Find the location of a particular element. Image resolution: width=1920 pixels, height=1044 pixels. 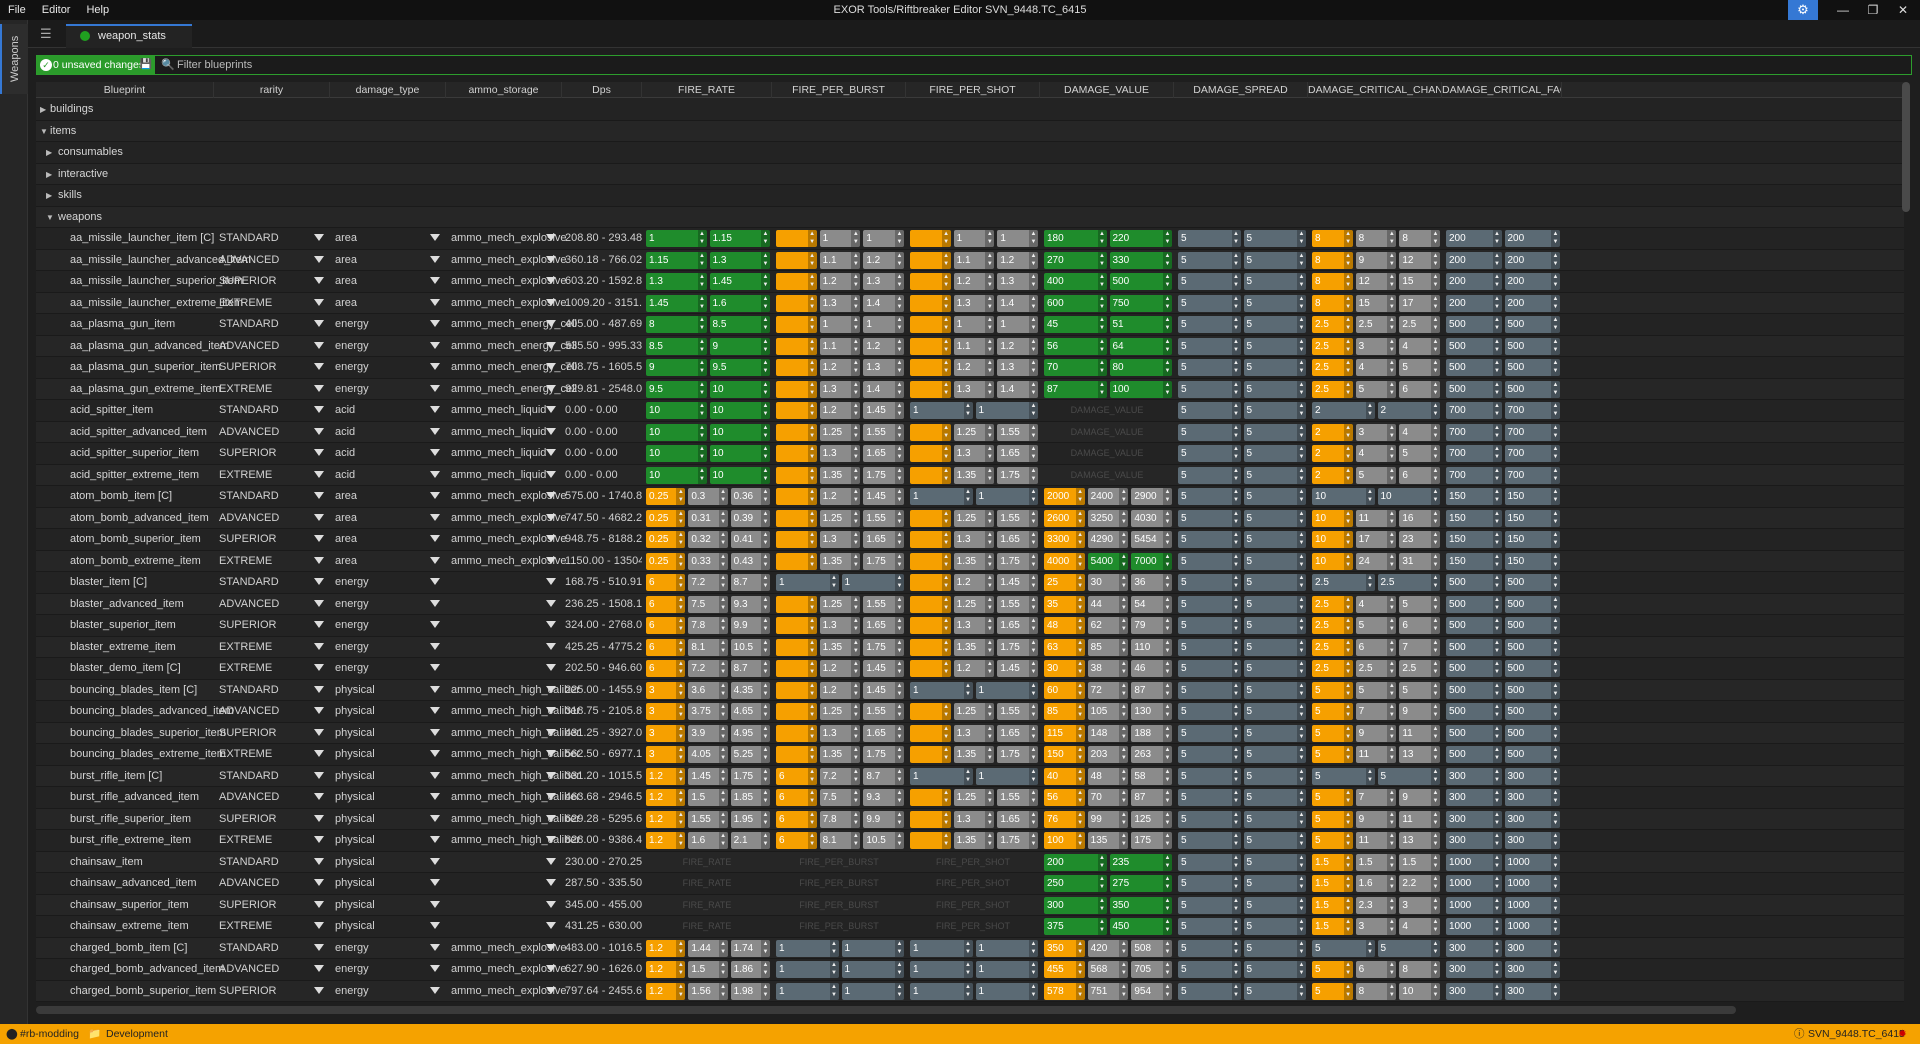

rarity-dropdown: SUPERIOR is located at coordinates (272, 905).